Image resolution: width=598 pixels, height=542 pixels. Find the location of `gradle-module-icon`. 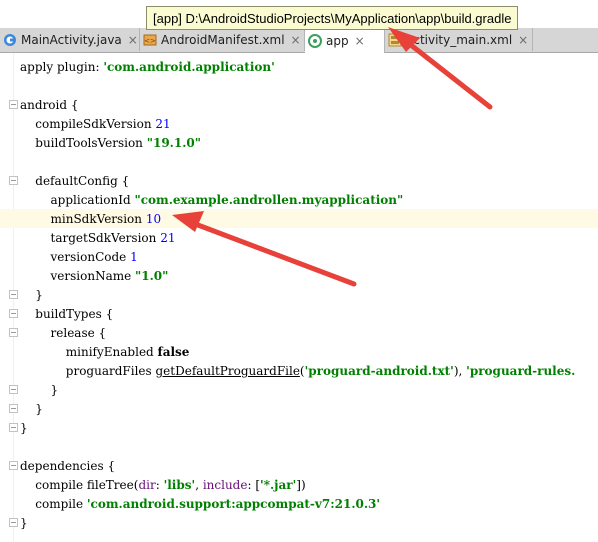

gradle-module-icon is located at coordinates (315, 40).